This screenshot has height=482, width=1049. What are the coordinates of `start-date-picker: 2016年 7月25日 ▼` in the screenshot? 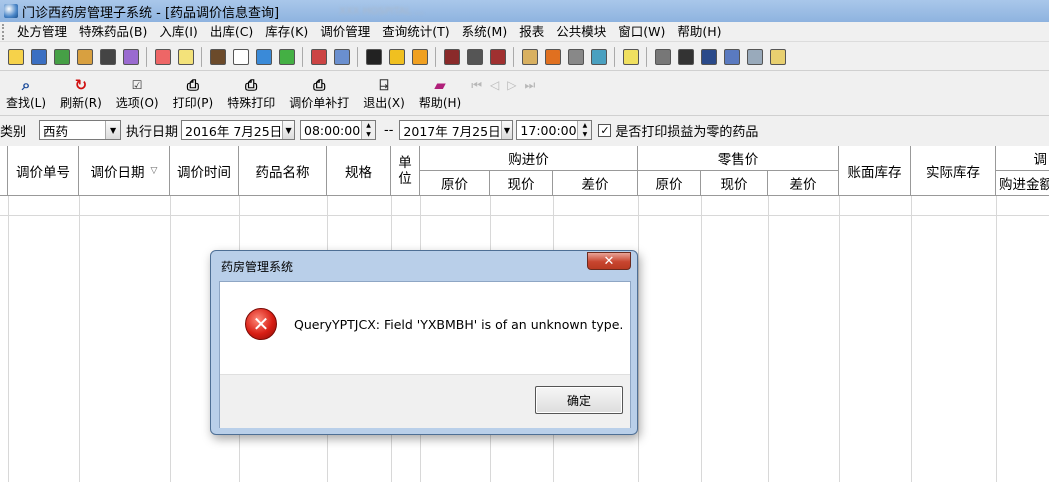 It's located at (238, 130).